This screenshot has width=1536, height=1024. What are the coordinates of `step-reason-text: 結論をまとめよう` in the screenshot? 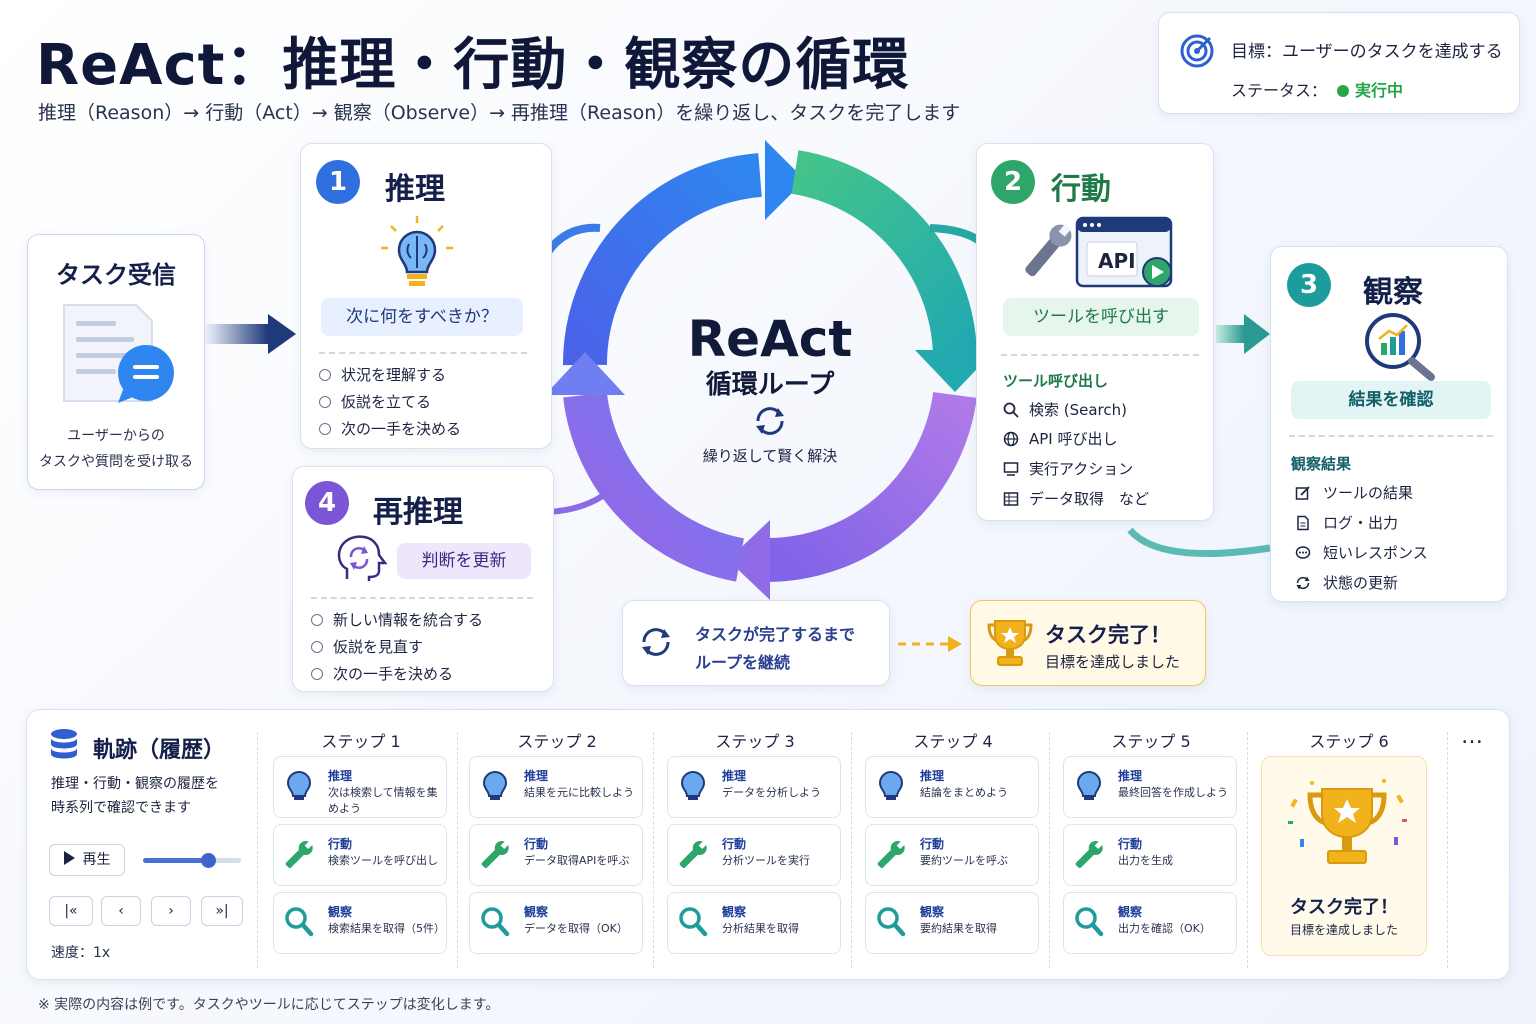 It's located at (964, 792).